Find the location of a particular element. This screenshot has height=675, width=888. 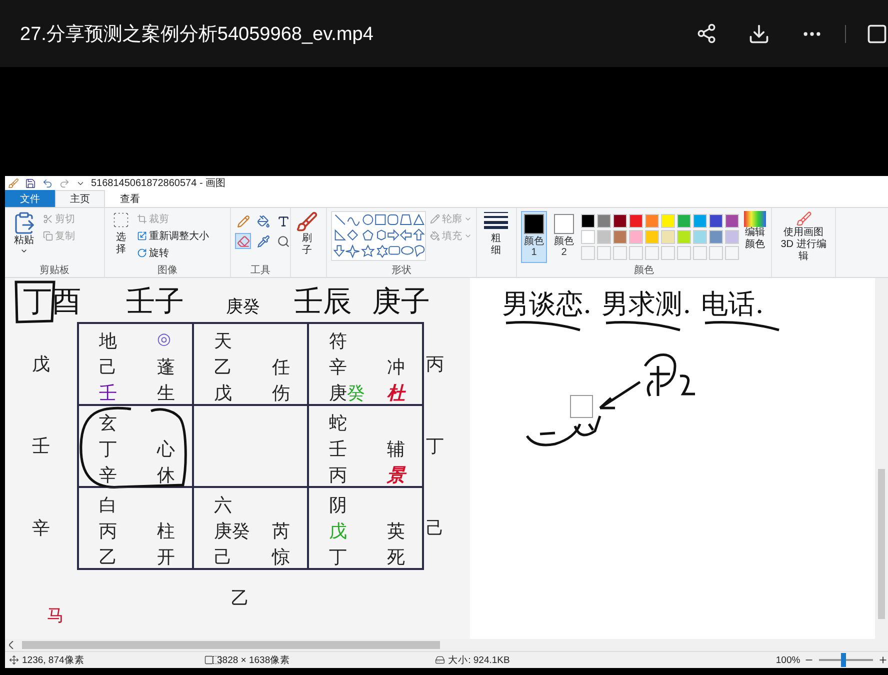

pencil-icon is located at coordinates (243, 221).